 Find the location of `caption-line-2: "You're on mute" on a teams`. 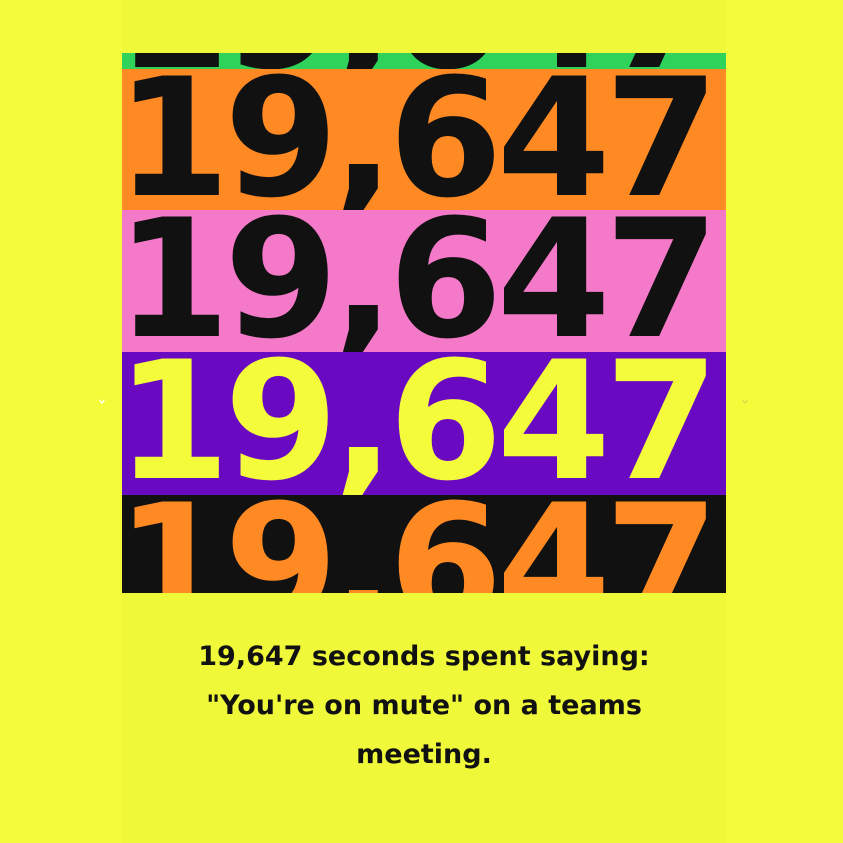

caption-line-2: "You're on mute" on a teams is located at coordinates (424, 705).